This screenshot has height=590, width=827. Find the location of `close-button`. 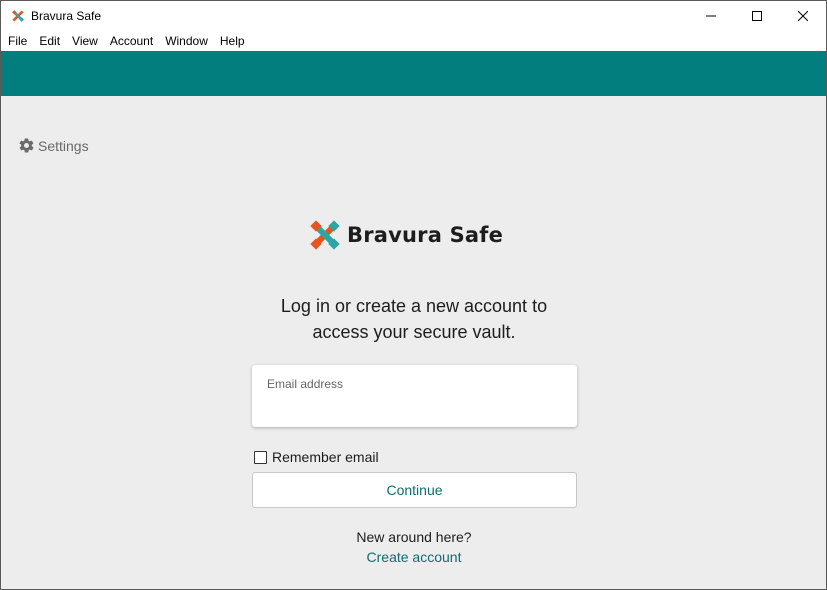

close-button is located at coordinates (803, 16).